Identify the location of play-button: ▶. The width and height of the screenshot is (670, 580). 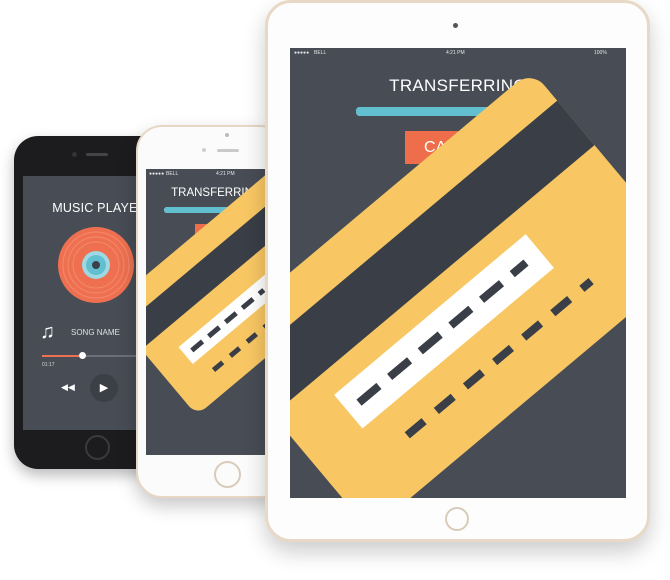
(104, 388).